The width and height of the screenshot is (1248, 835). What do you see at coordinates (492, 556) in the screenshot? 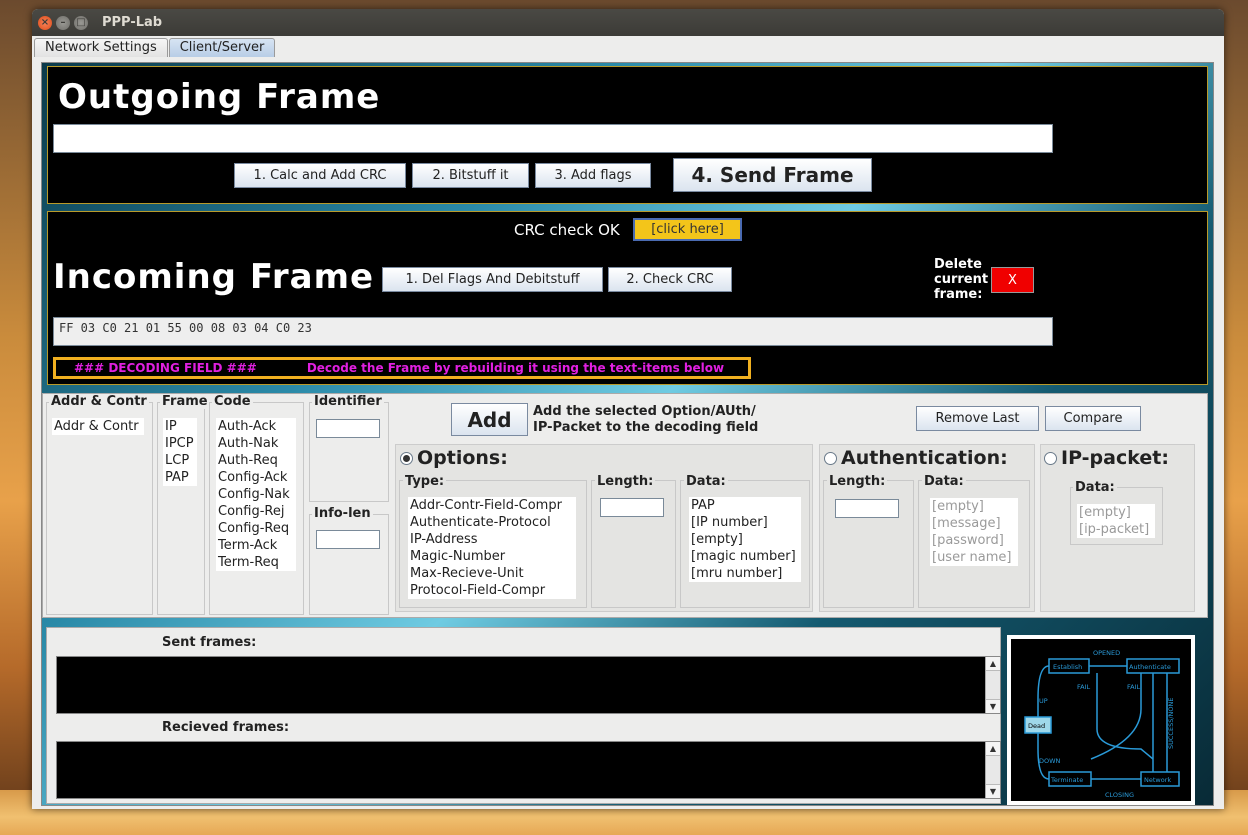
I see `list-item: Magic-Number` at bounding box center [492, 556].